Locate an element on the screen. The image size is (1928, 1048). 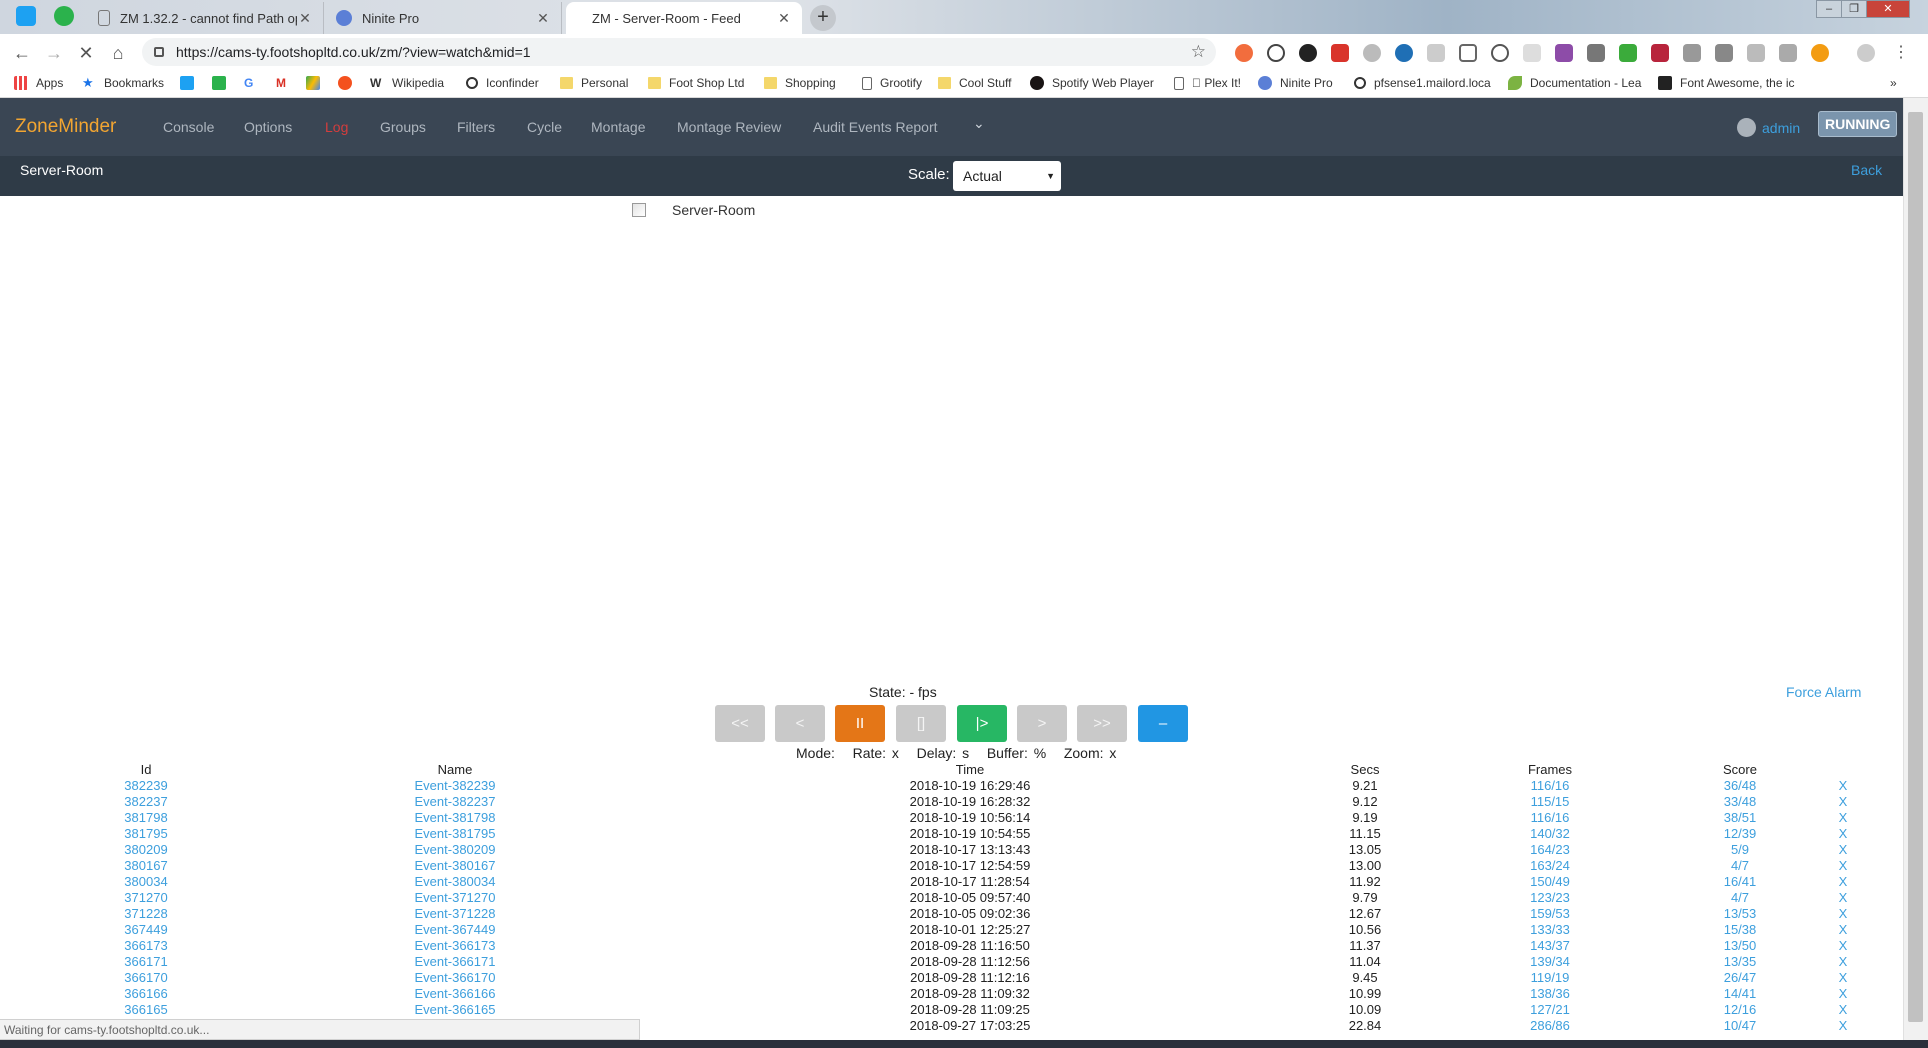
back-link: Back is located at coordinates (1866, 170).